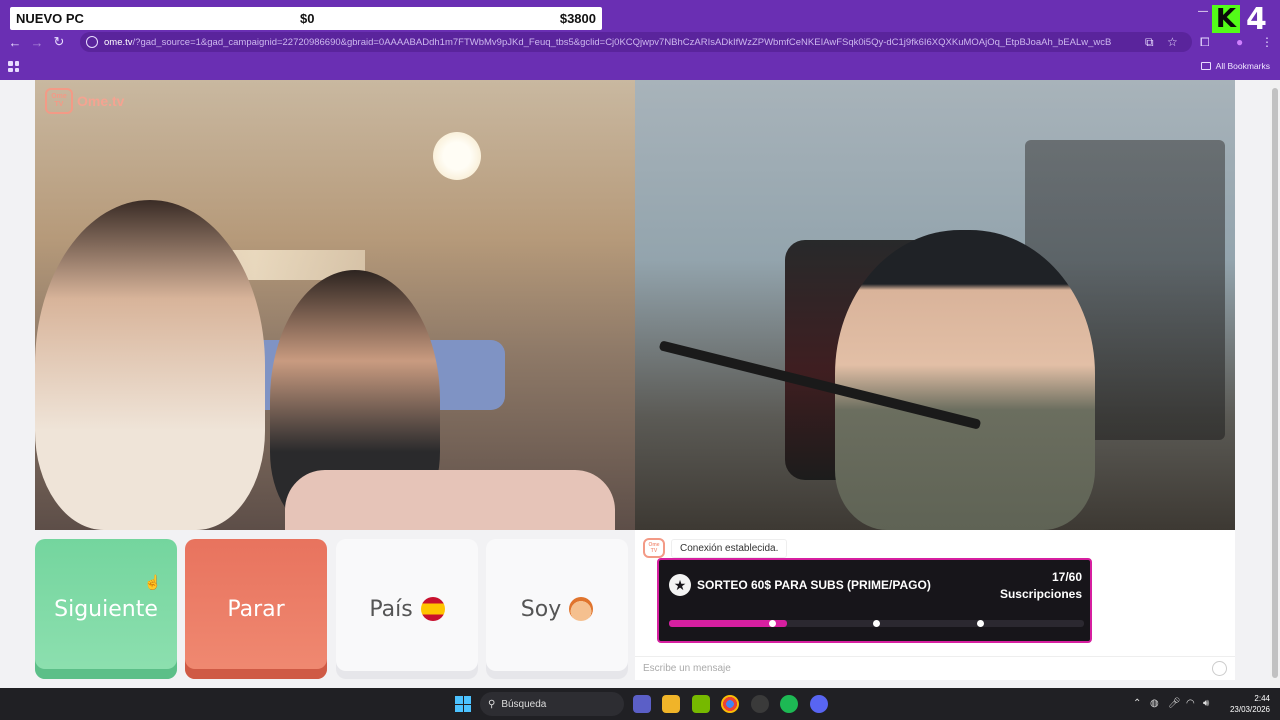 The height and width of the screenshot is (720, 1280). Describe the element at coordinates (1226, 19) in the screenshot. I see `kick-logo: K` at that location.